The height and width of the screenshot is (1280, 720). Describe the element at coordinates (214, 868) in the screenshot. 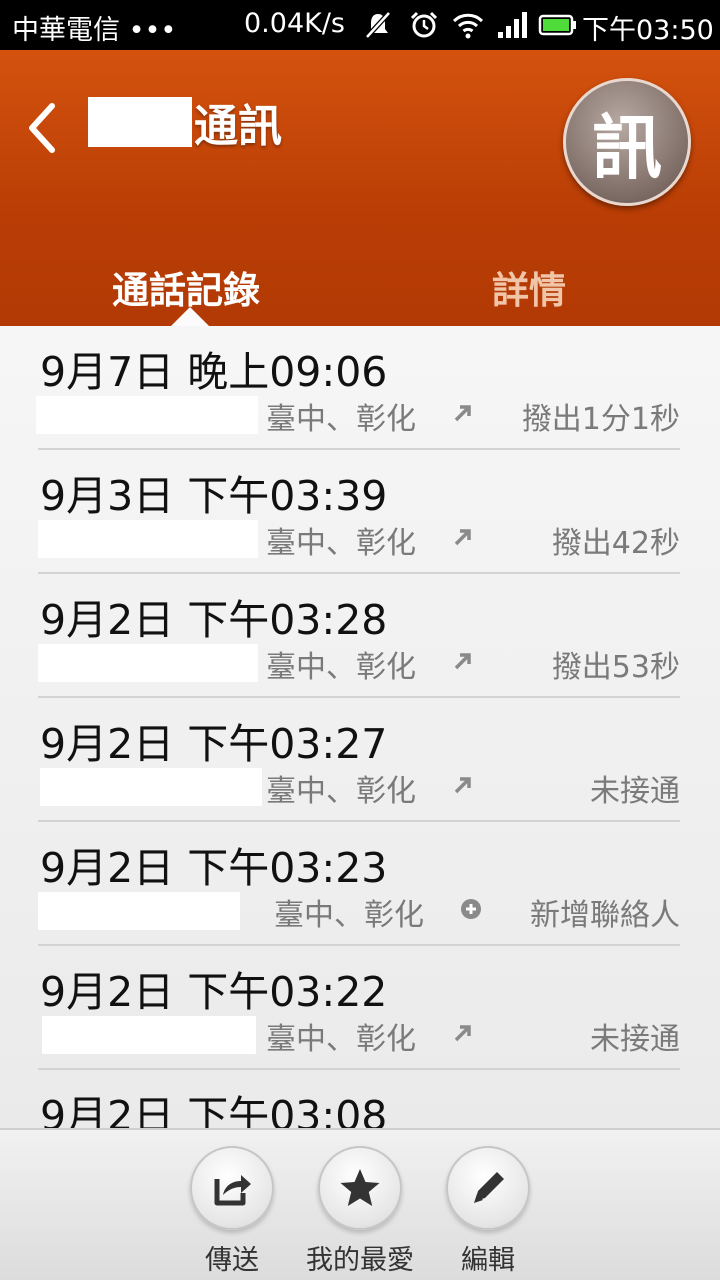

I see `call-date: 9月2日 下午03:23` at that location.